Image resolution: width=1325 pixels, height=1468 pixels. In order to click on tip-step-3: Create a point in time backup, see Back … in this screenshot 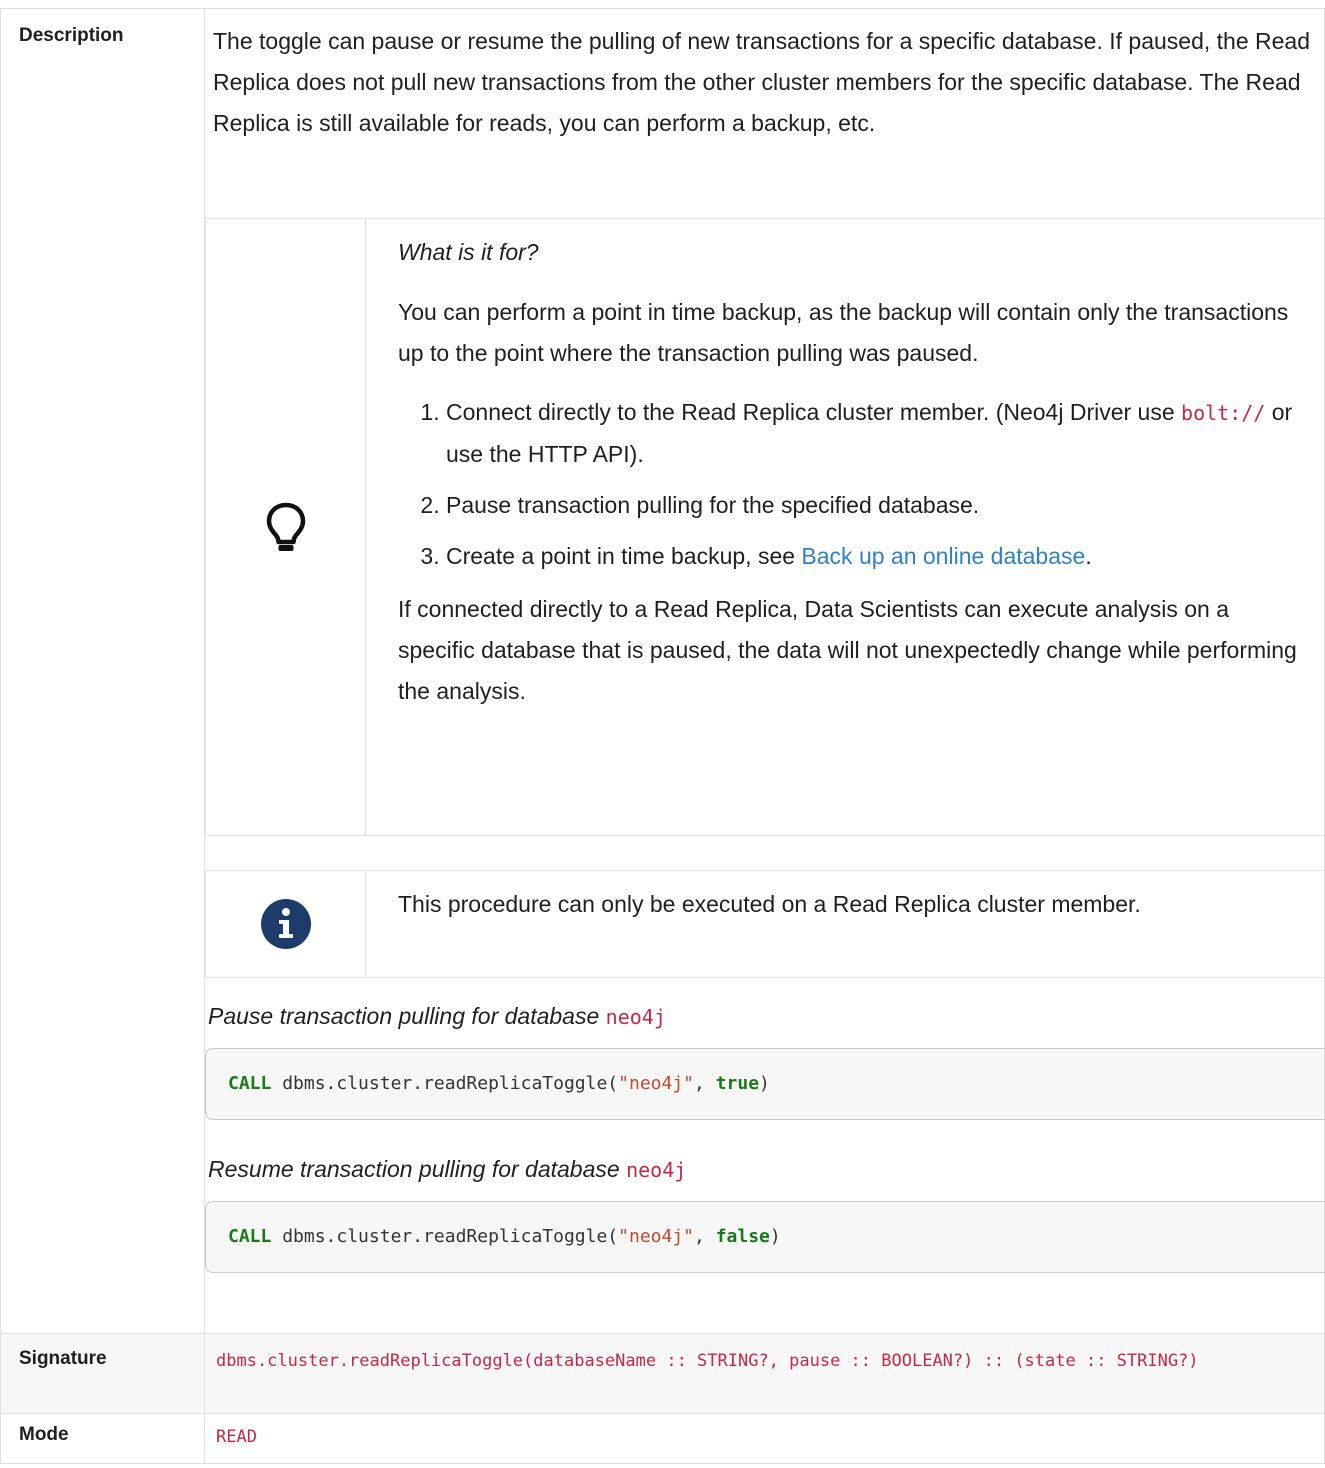, I will do `click(875, 556)`.